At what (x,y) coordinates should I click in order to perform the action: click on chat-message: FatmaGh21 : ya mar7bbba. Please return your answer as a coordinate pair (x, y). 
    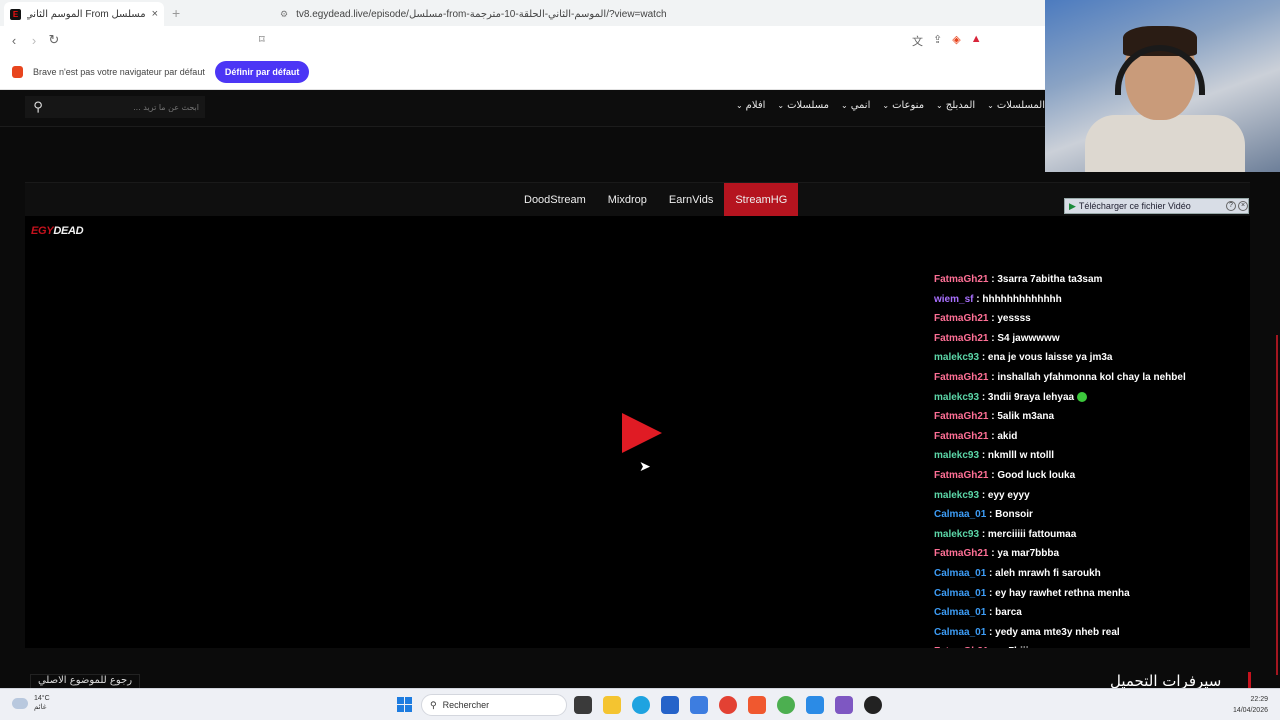
    Looking at the image, I should click on (1079, 554).